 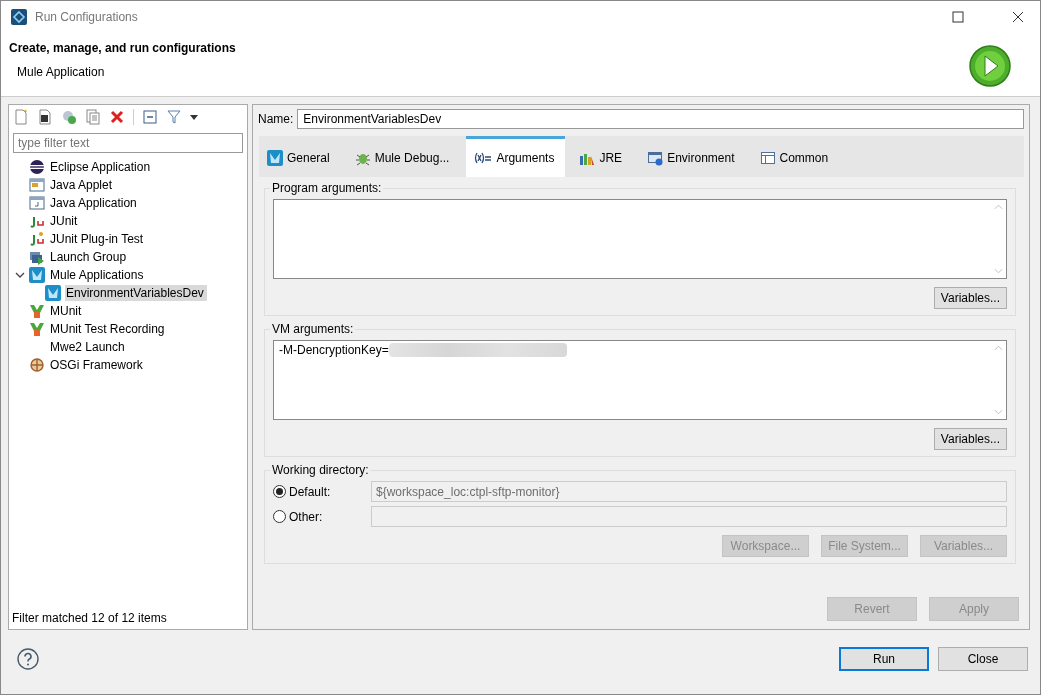 I want to click on help-icon, so click(x=28, y=659).